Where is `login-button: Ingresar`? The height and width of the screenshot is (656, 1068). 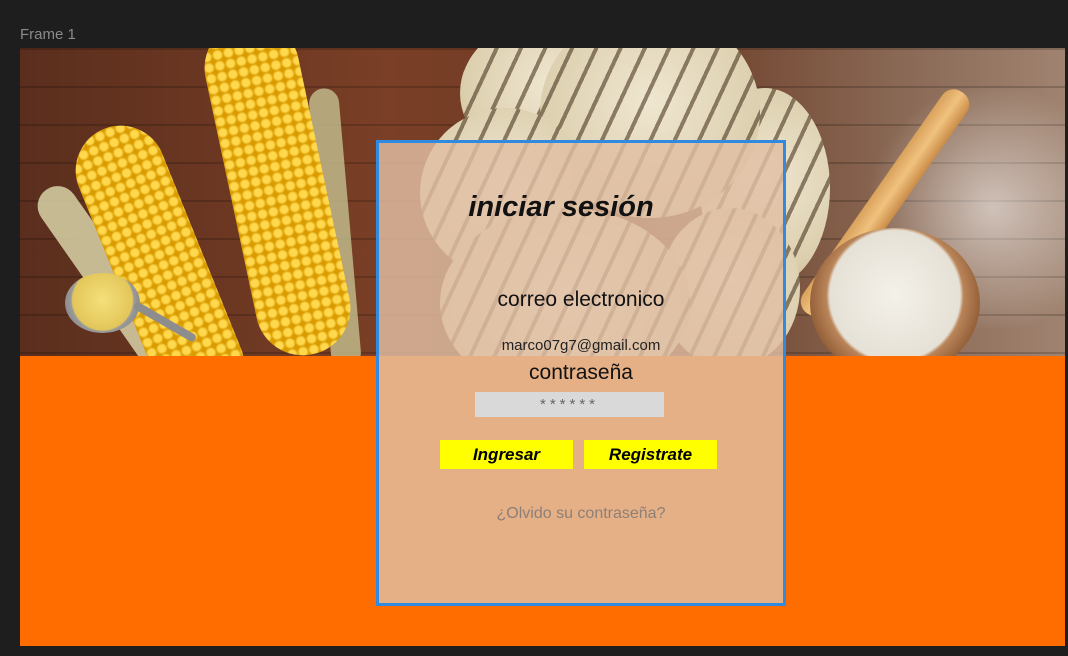
login-button: Ingresar is located at coordinates (506, 454).